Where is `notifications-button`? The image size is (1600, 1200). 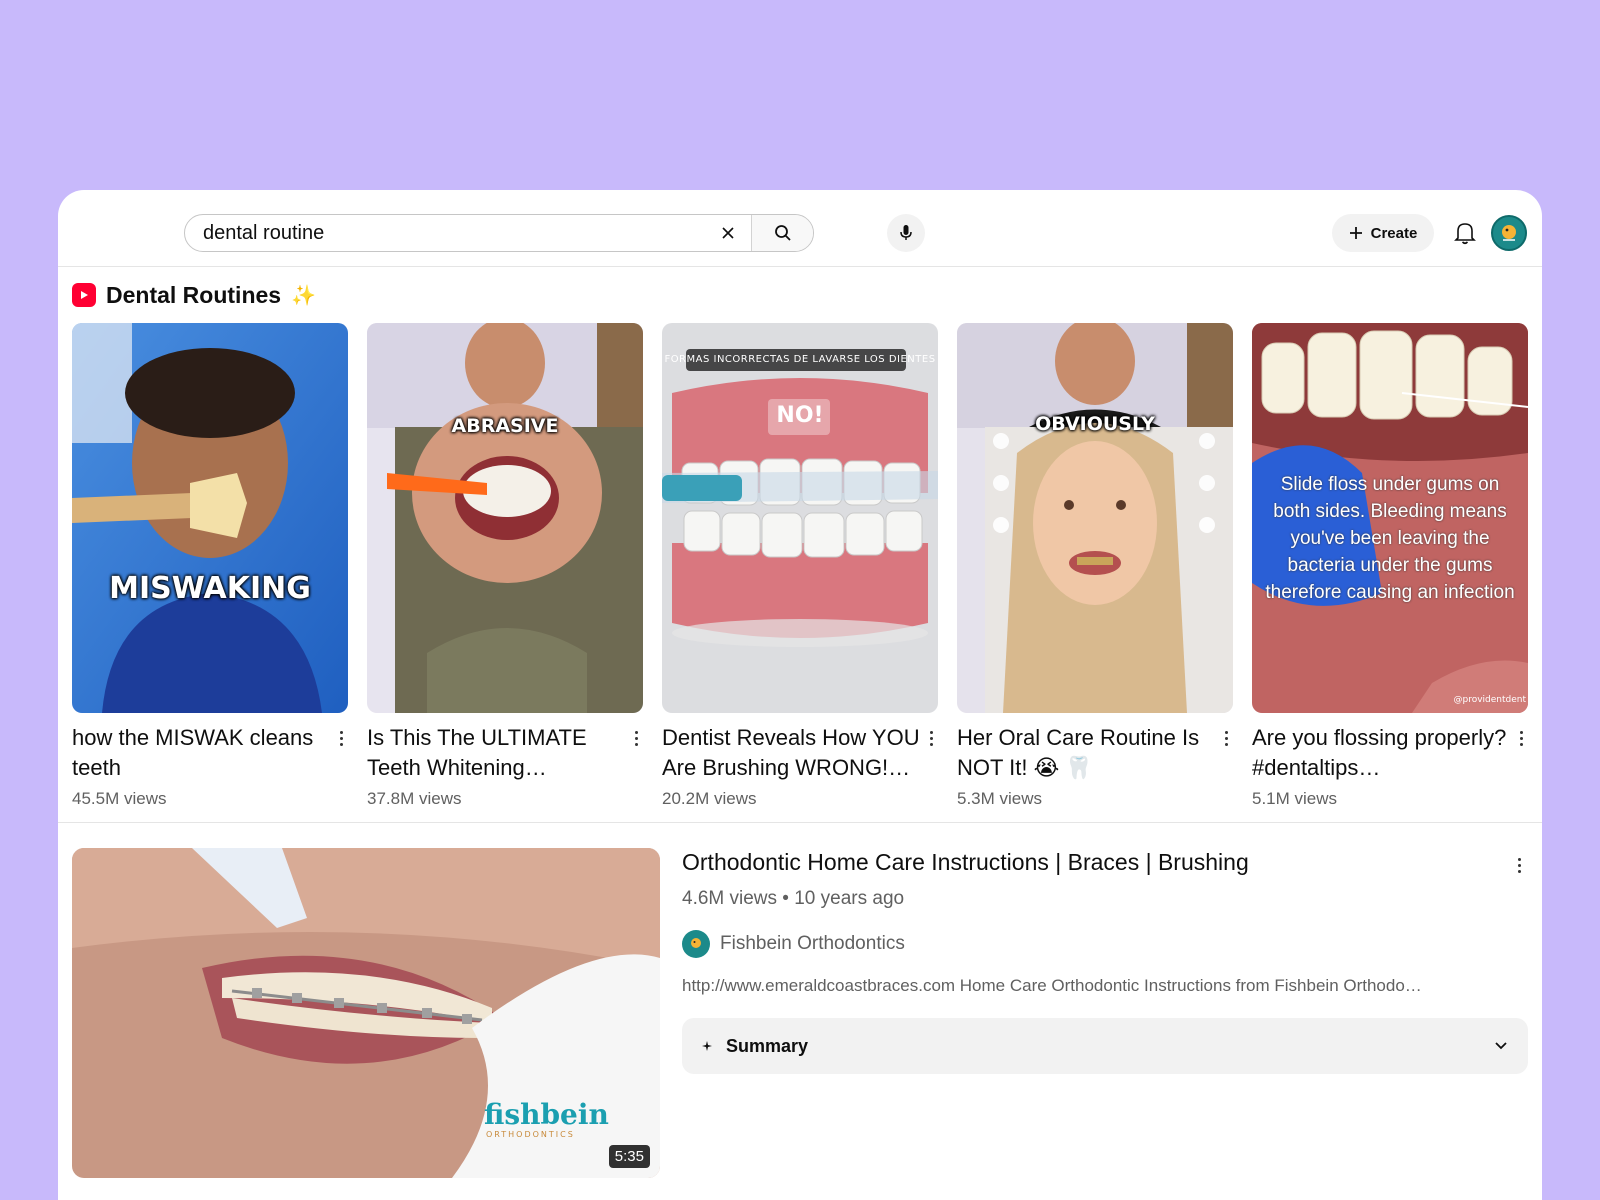 notifications-button is located at coordinates (1465, 233).